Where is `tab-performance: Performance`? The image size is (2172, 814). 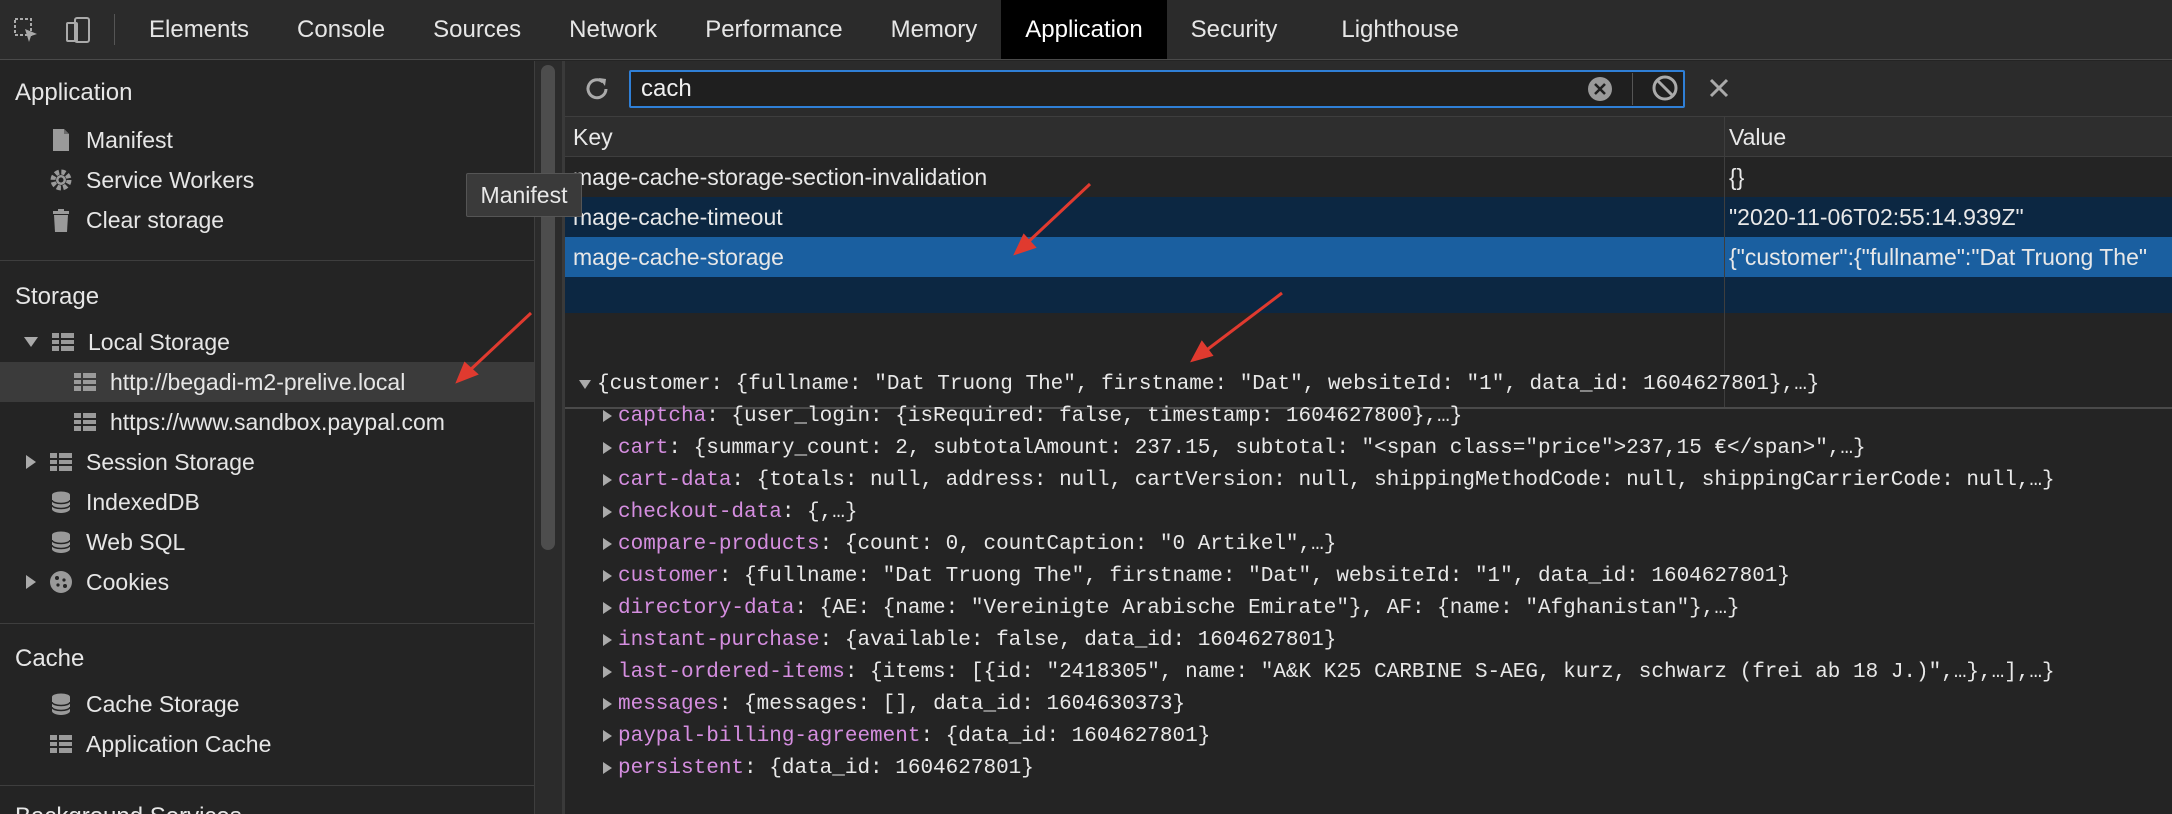 tab-performance: Performance is located at coordinates (773, 29).